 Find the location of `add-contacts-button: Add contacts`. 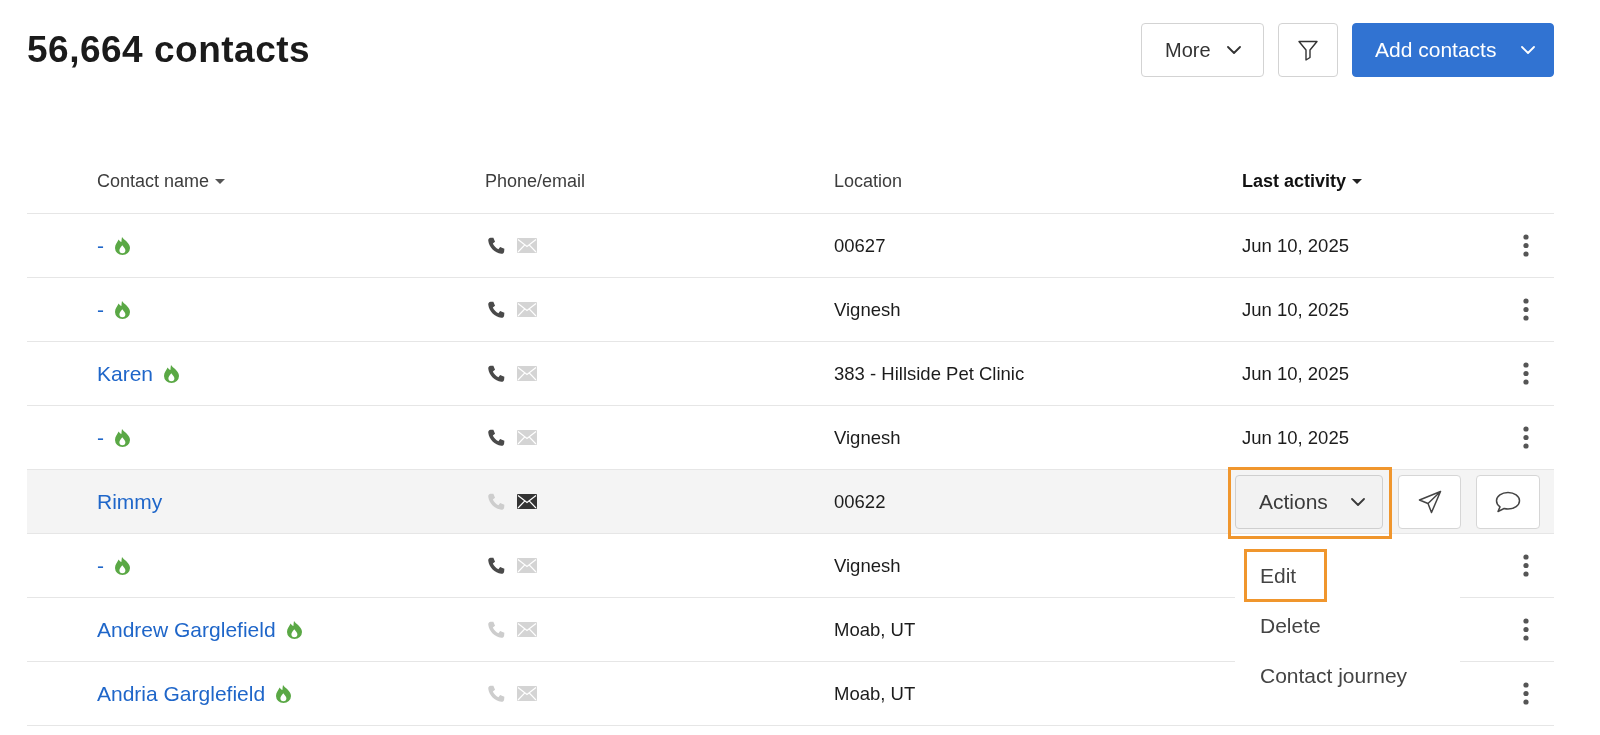

add-contacts-button: Add contacts is located at coordinates (1453, 50).